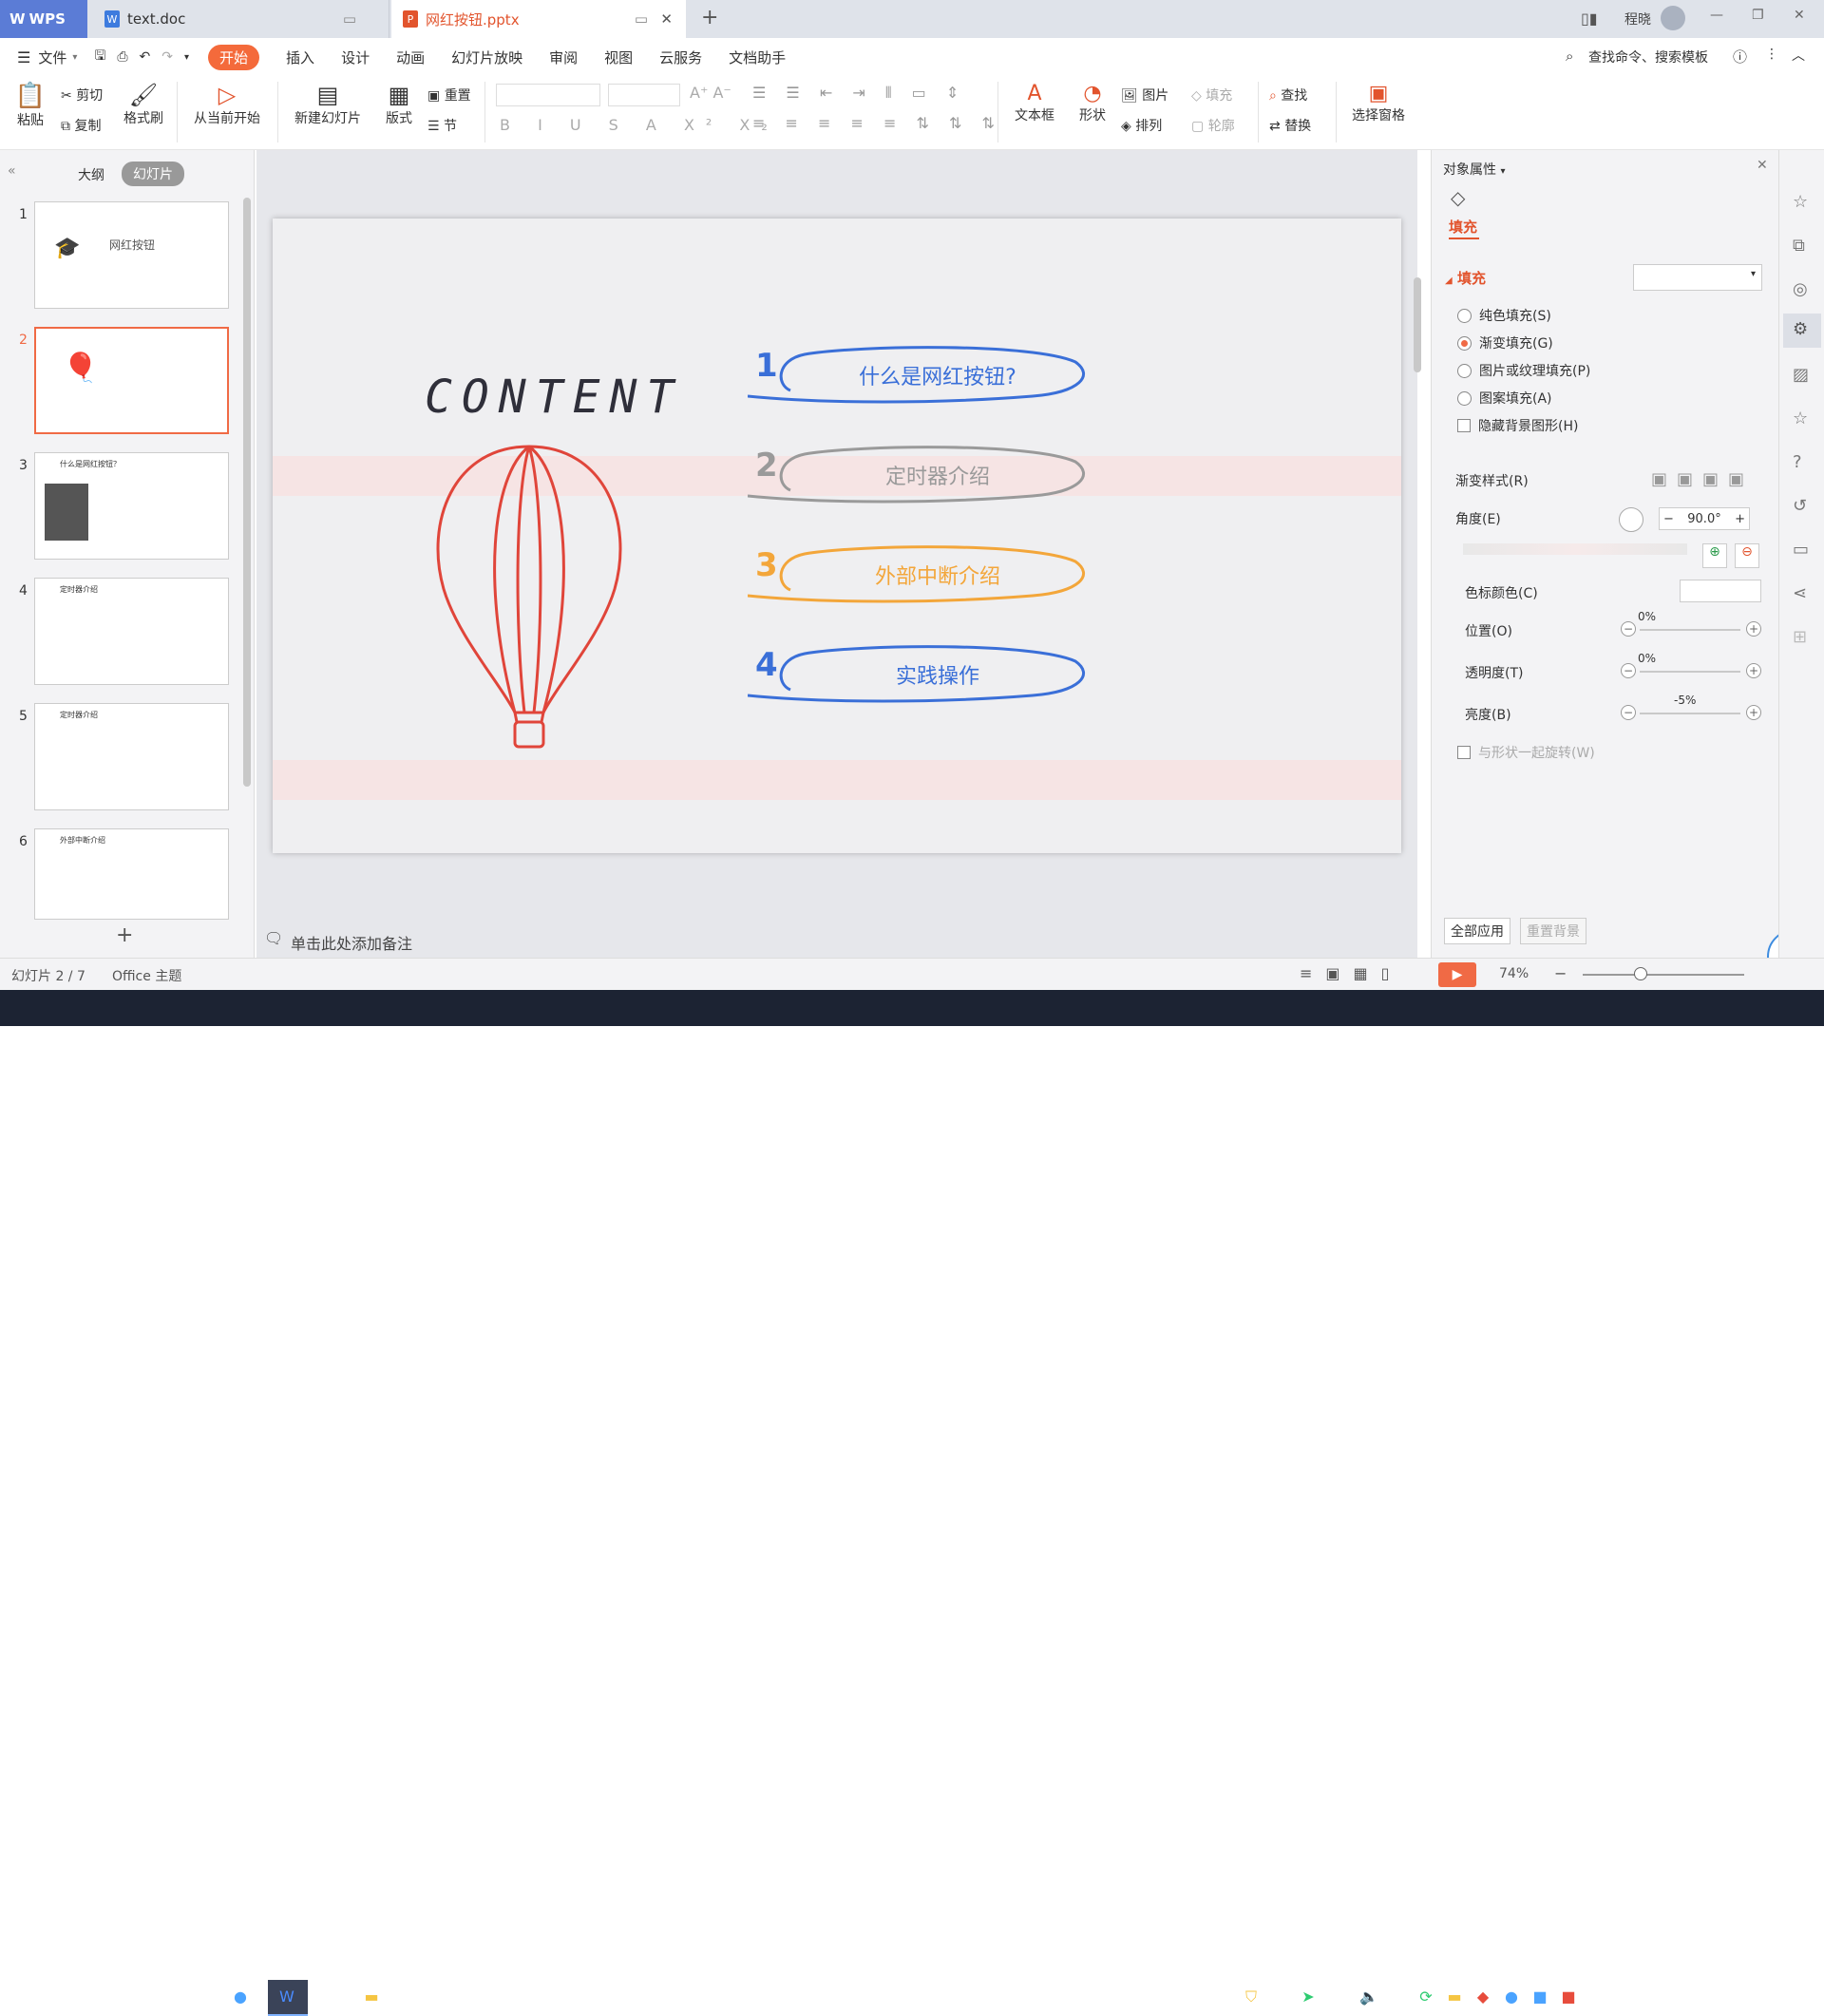  Describe the element at coordinates (81, 126) in the screenshot. I see `copy-button: ⧉ 复制` at that location.